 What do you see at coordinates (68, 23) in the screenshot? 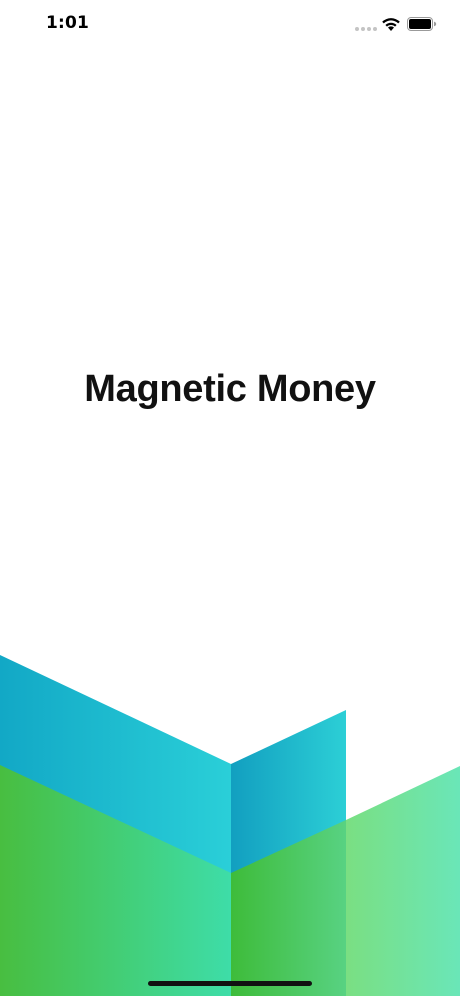
I see `status-time: 1:01` at bounding box center [68, 23].